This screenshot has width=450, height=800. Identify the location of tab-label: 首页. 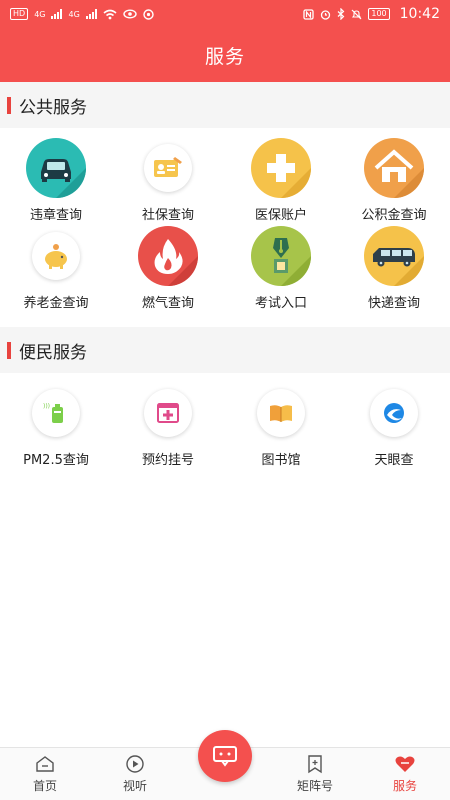
(44, 786).